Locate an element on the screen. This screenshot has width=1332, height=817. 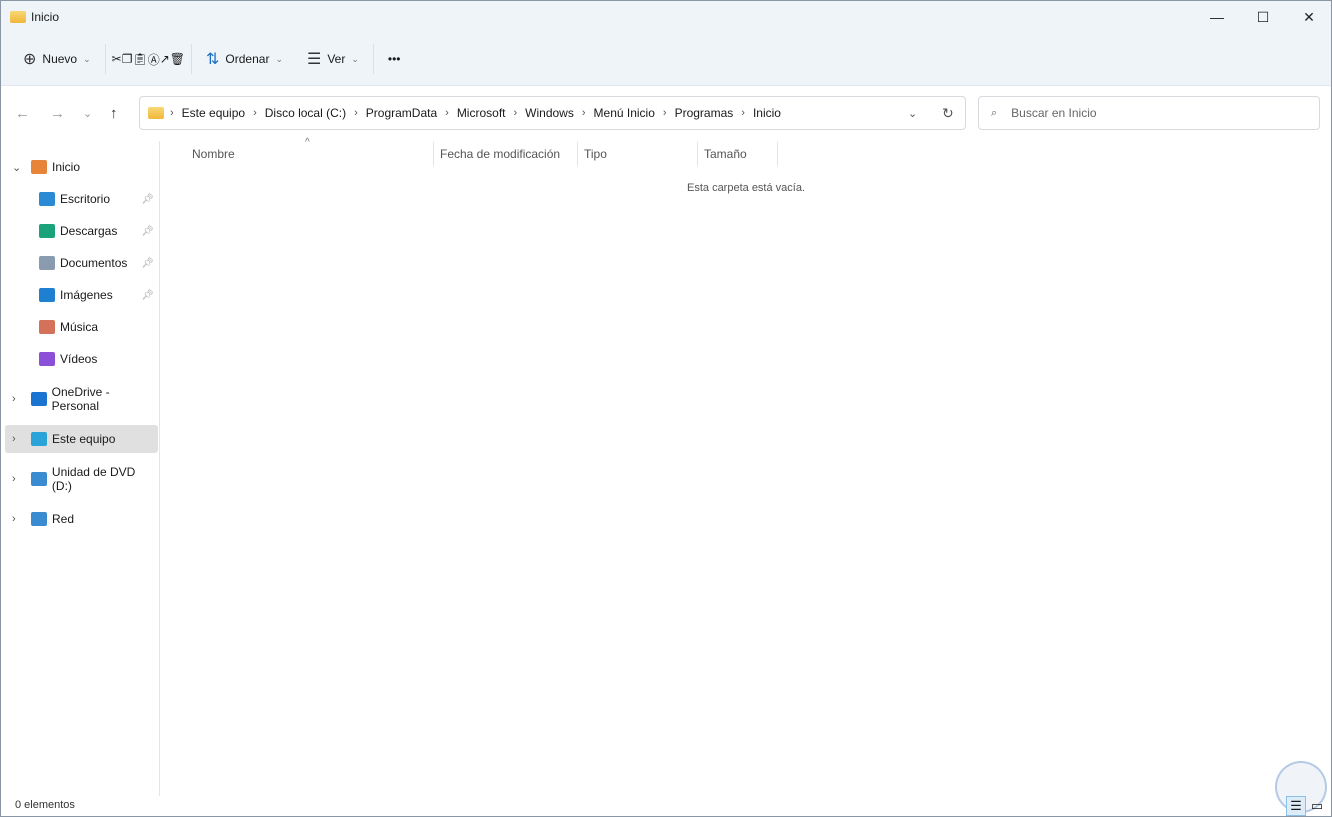
title-bar: Inicio — ☐ ✕ is located at coordinates (666, 17).